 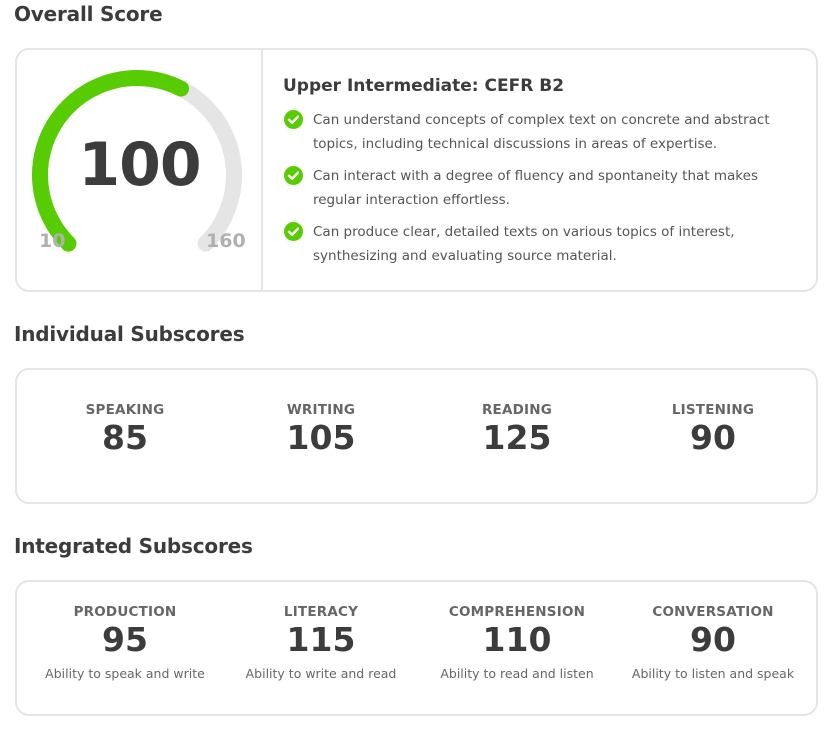 I want to click on subscore-value: 125, so click(x=517, y=437).